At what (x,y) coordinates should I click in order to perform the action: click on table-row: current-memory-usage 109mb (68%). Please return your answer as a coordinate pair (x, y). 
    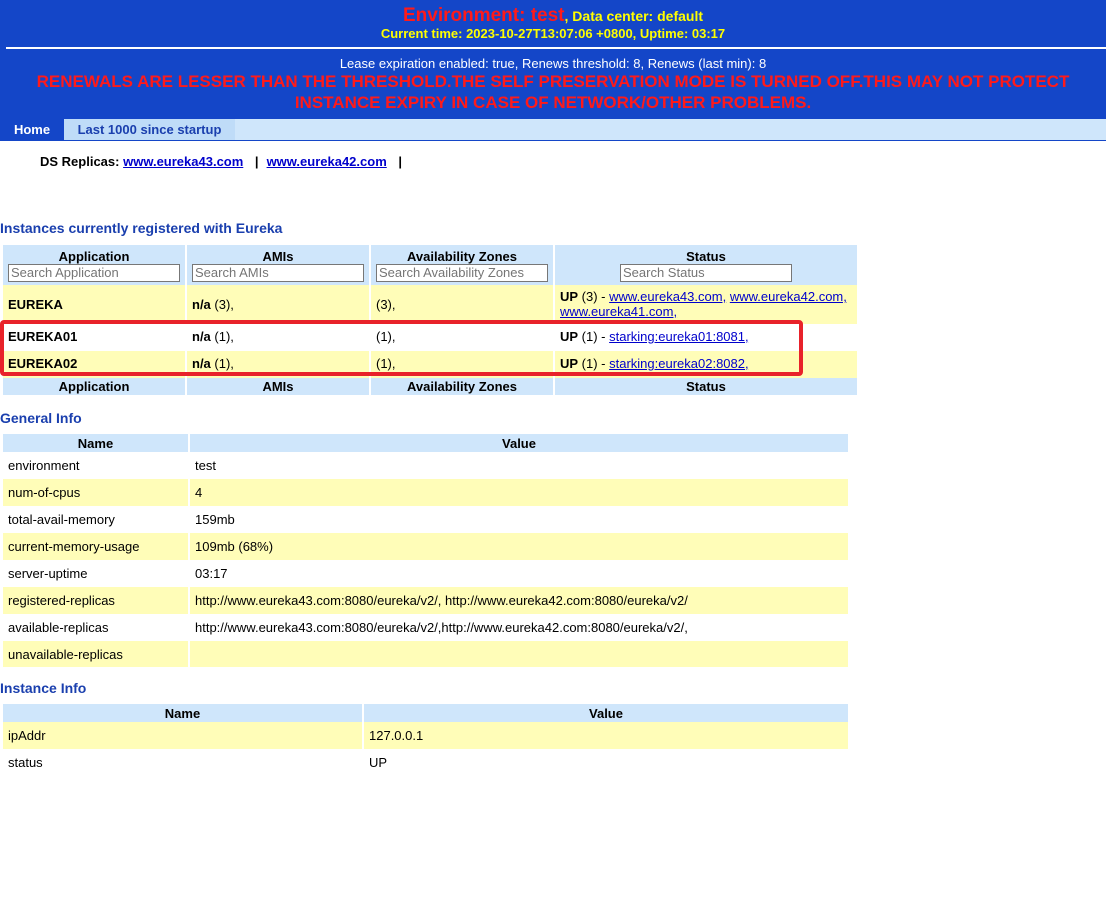
    Looking at the image, I should click on (425, 546).